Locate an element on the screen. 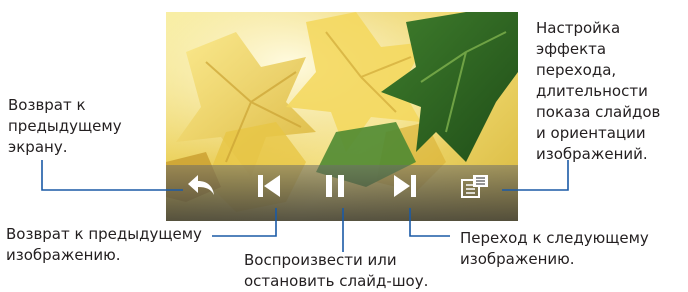 The height and width of the screenshot is (292, 688). next-image-button is located at coordinates (412, 193).